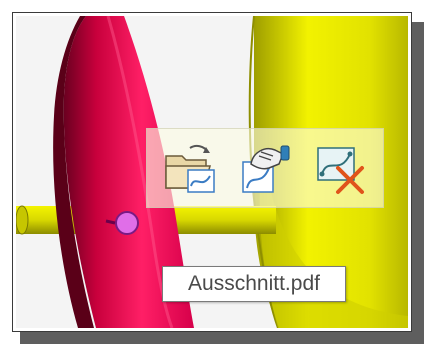 The height and width of the screenshot is (345, 436). I want to click on tool-open-curve-button, so click(190, 168).